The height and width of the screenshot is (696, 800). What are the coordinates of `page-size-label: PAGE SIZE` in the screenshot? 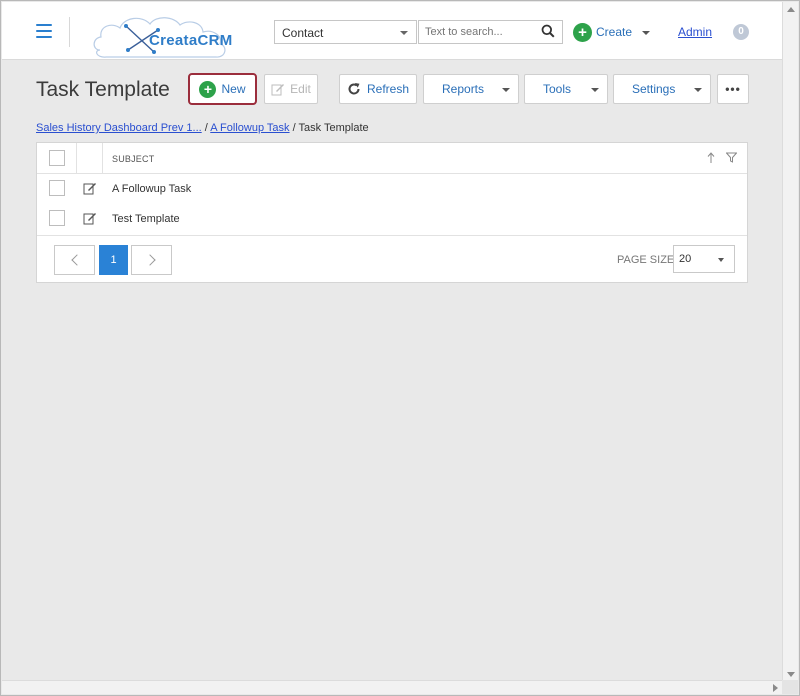 It's located at (646, 260).